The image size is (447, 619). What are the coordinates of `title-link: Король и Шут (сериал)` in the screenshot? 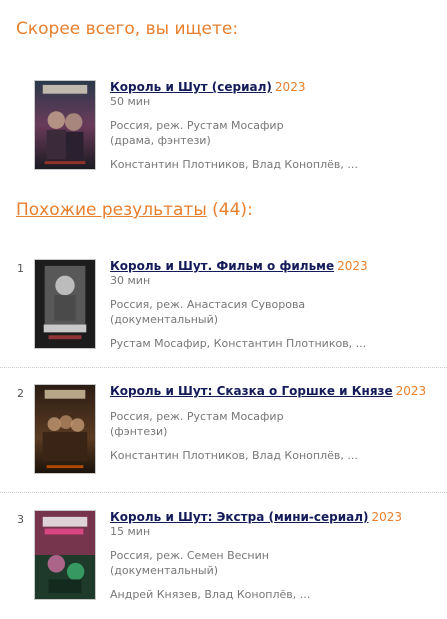 It's located at (191, 87).